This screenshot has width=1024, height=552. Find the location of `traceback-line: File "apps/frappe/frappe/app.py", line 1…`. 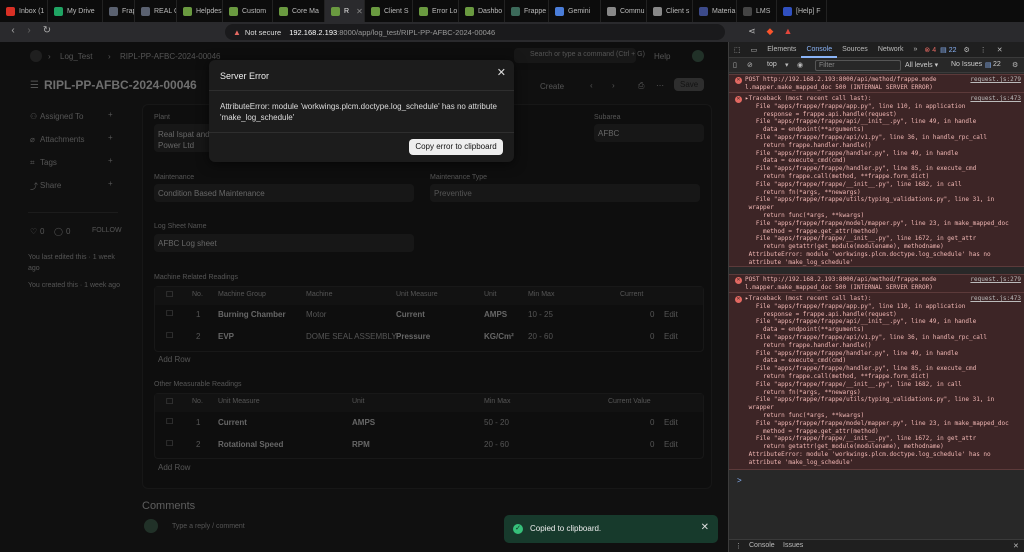

traceback-line: File "apps/frappe/frappe/app.py", line 1… is located at coordinates (855, 306).